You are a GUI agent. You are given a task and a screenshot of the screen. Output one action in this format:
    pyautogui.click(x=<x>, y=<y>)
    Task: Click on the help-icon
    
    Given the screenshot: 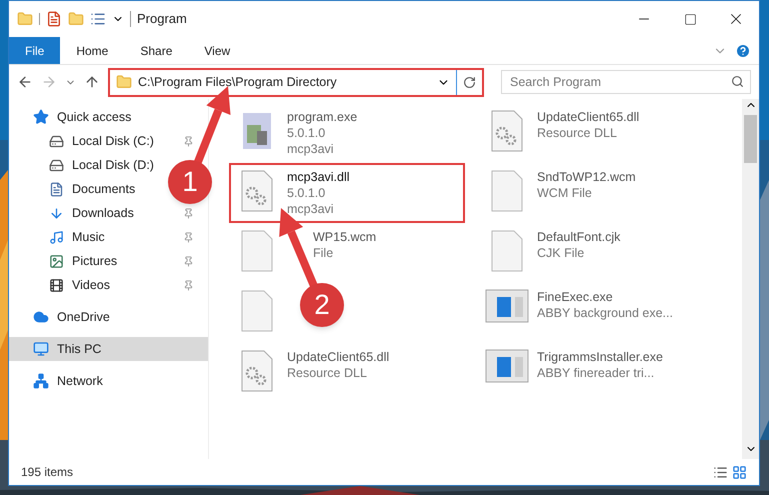 What is the action you would take?
    pyautogui.click(x=743, y=50)
    